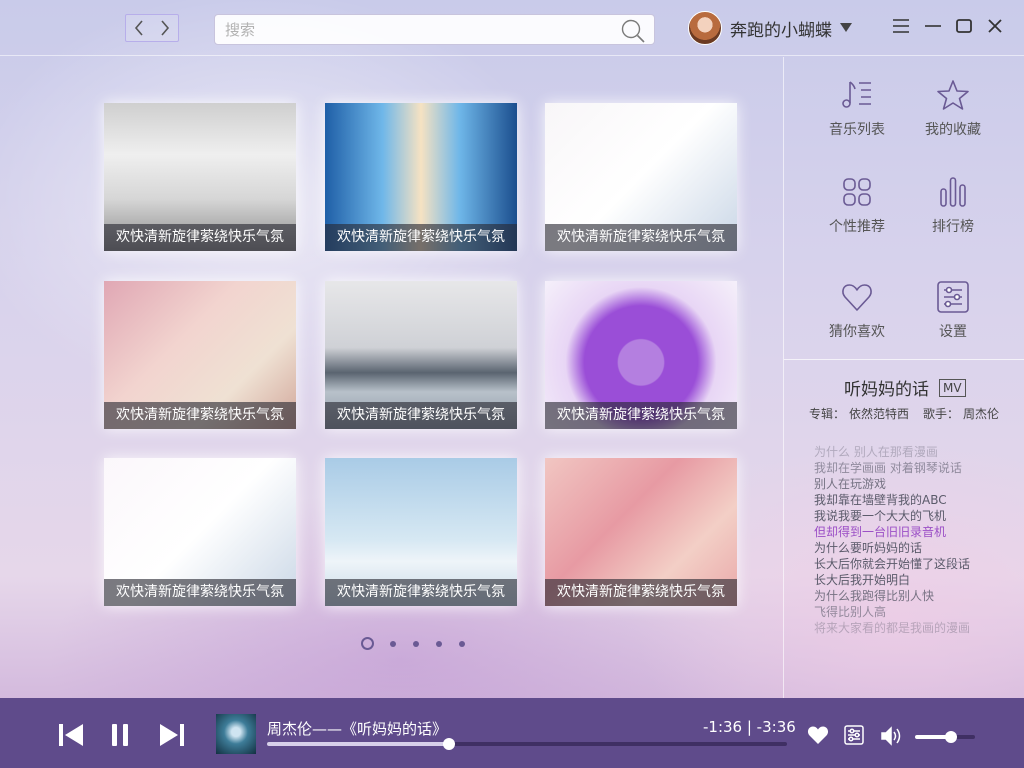 This screenshot has width=1024, height=768. Describe the element at coordinates (236, 734) in the screenshot. I see `now-playing-cover` at that location.